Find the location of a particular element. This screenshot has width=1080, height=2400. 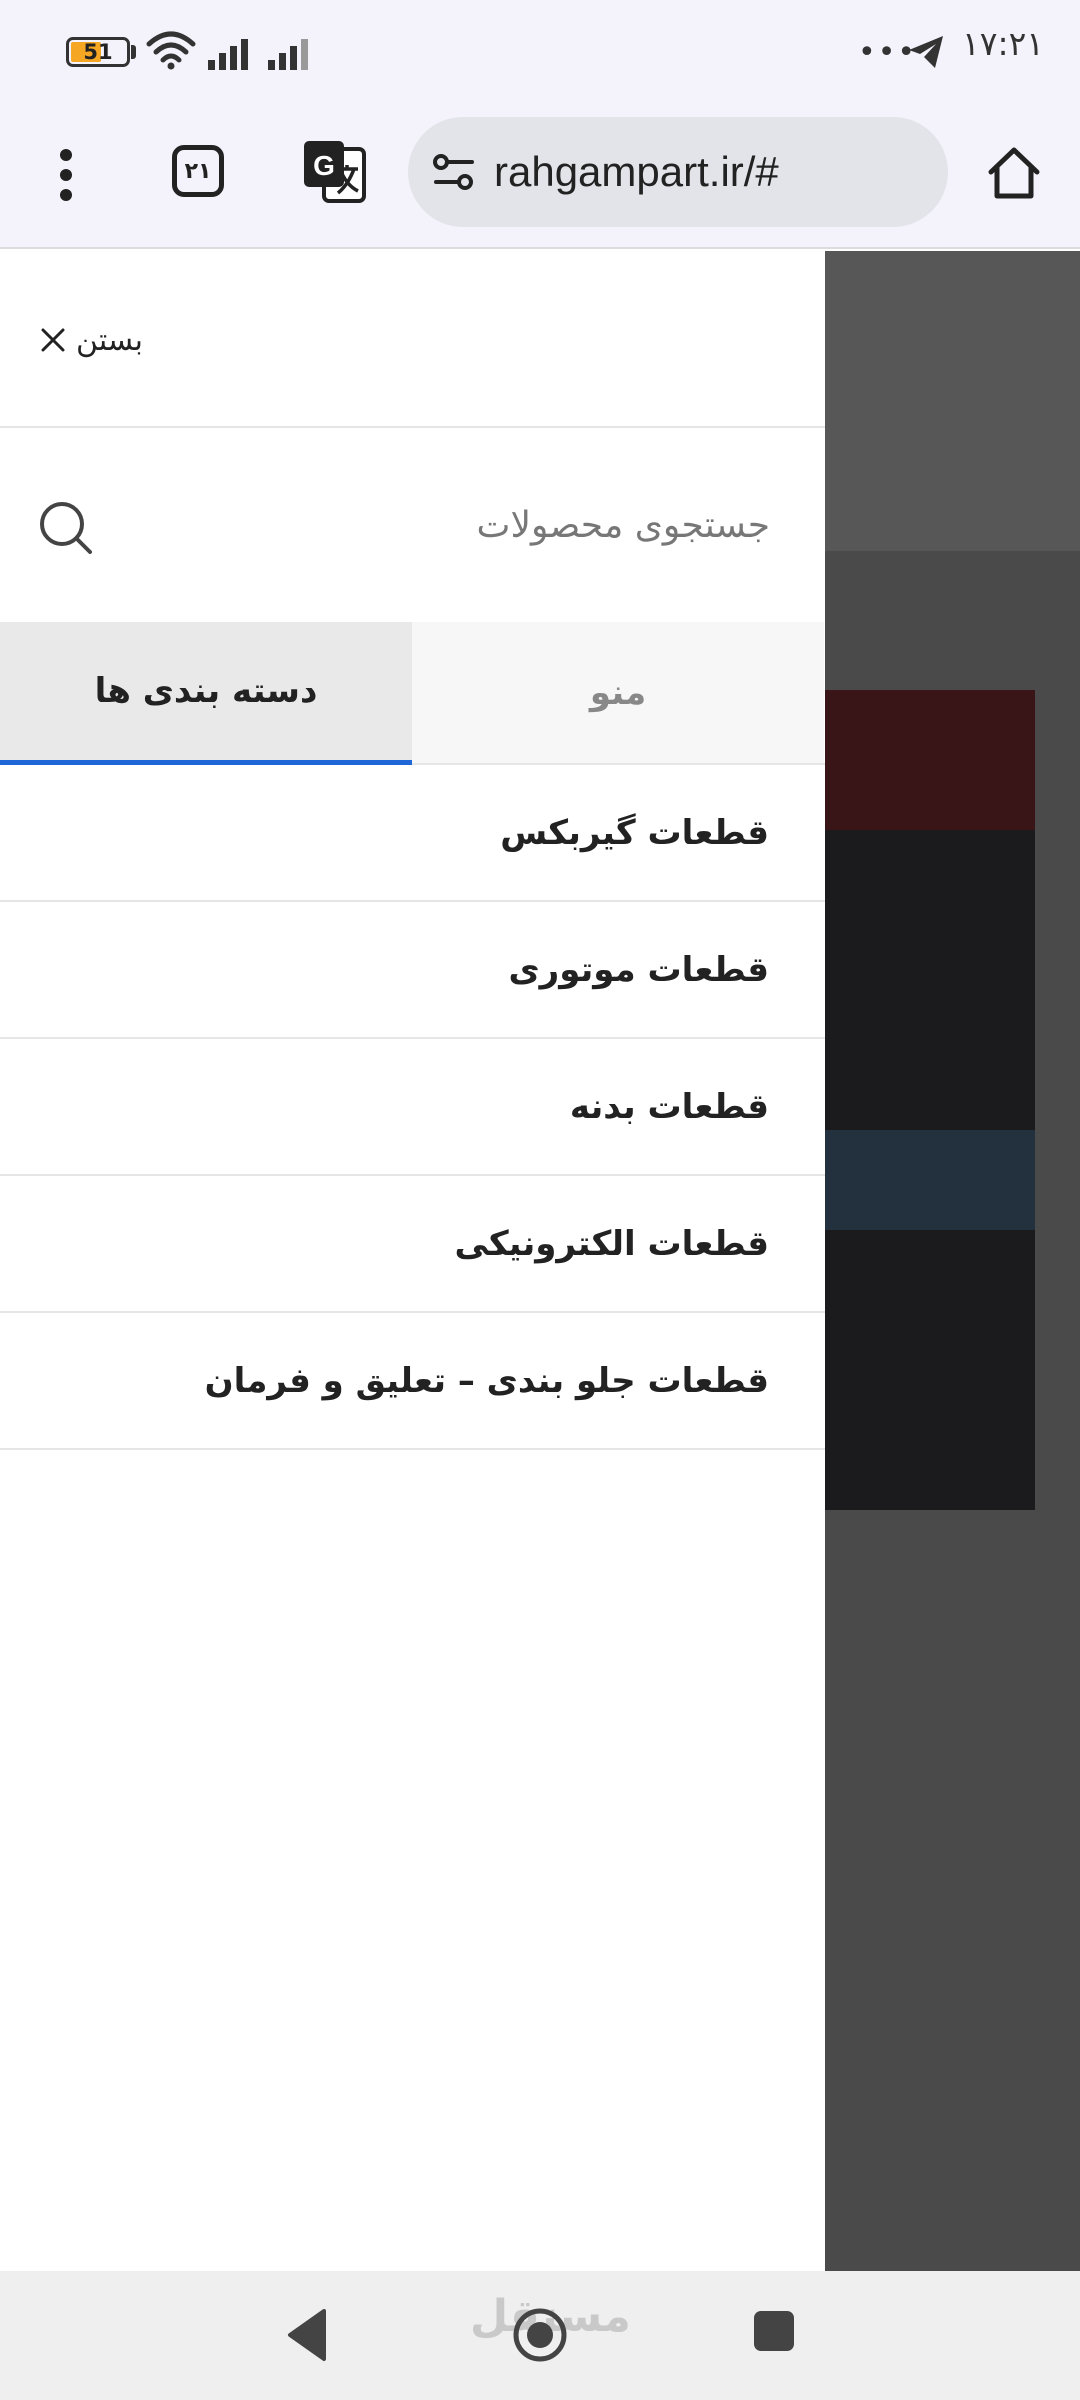

browser-toolbar: ۲۱ G rahgampart.ir/# is located at coordinates (540, 176).